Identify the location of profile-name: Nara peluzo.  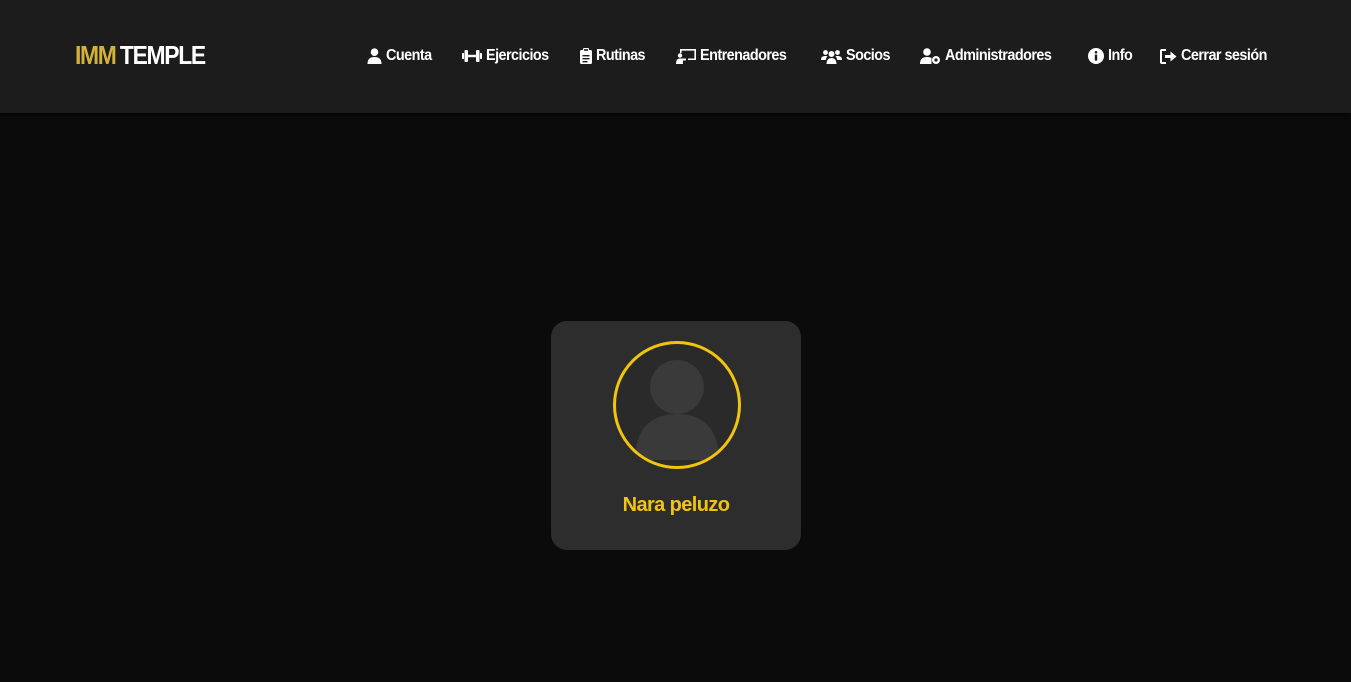
(676, 505).